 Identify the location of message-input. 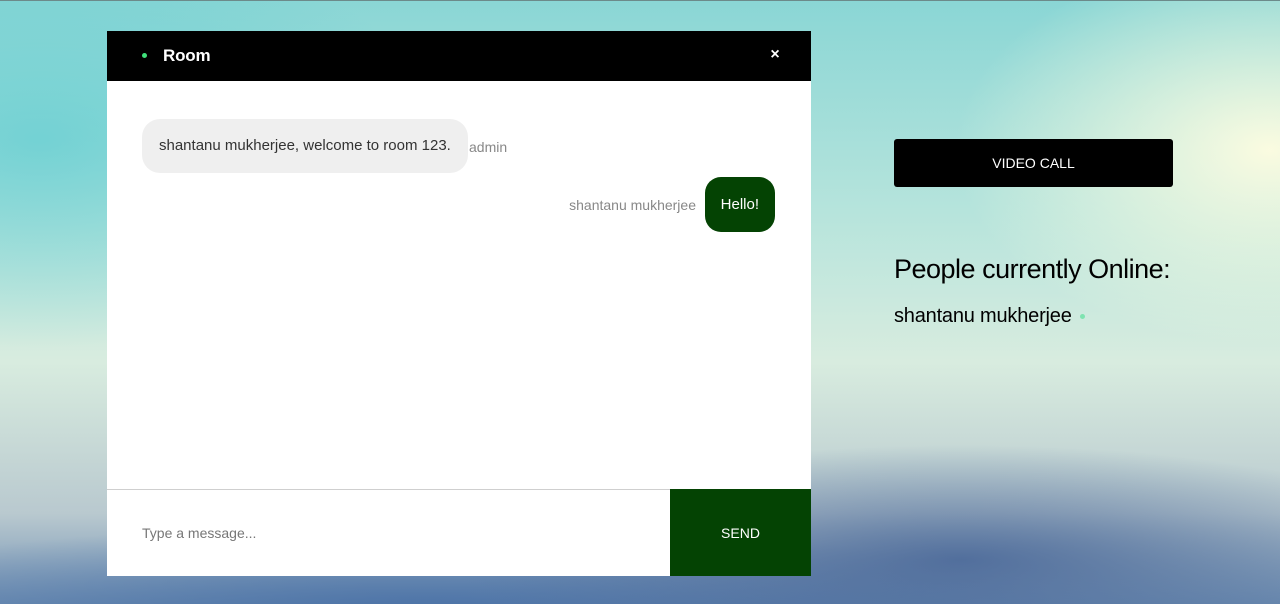
(388, 533).